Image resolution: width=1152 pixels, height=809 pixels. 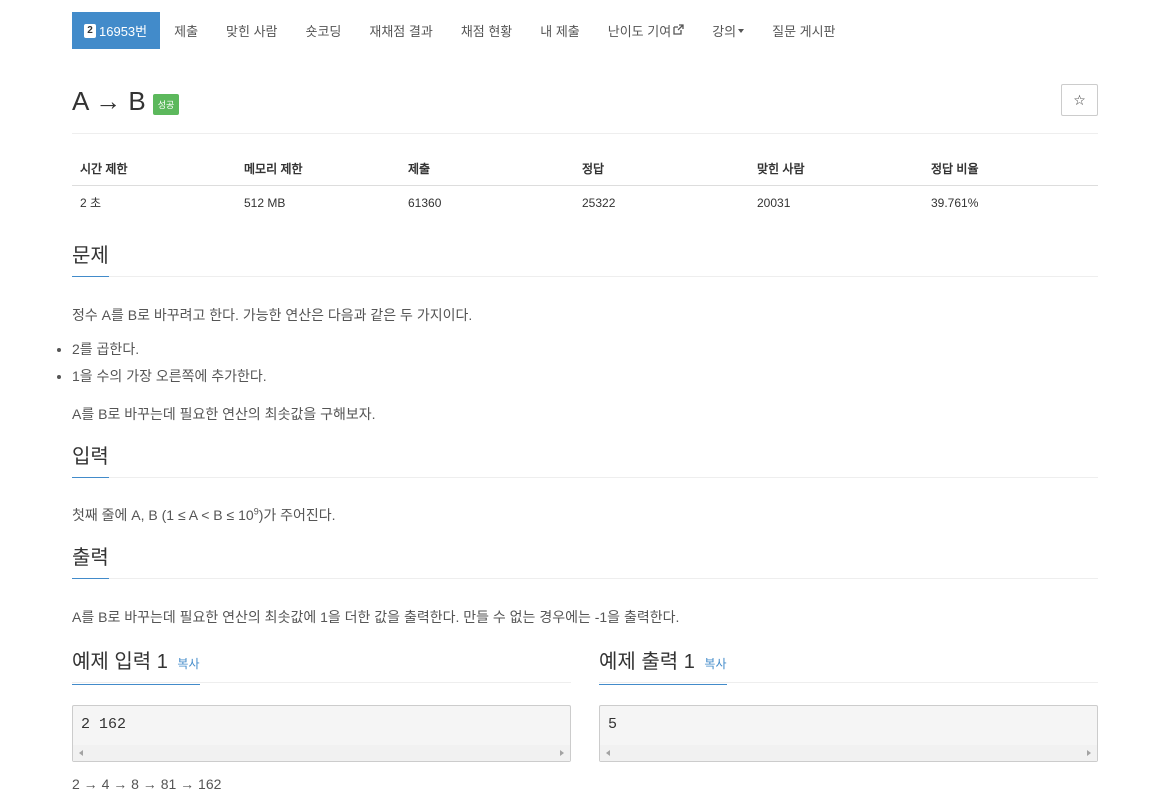 I want to click on value-accept-ratio: 39.761%, so click(x=955, y=202).